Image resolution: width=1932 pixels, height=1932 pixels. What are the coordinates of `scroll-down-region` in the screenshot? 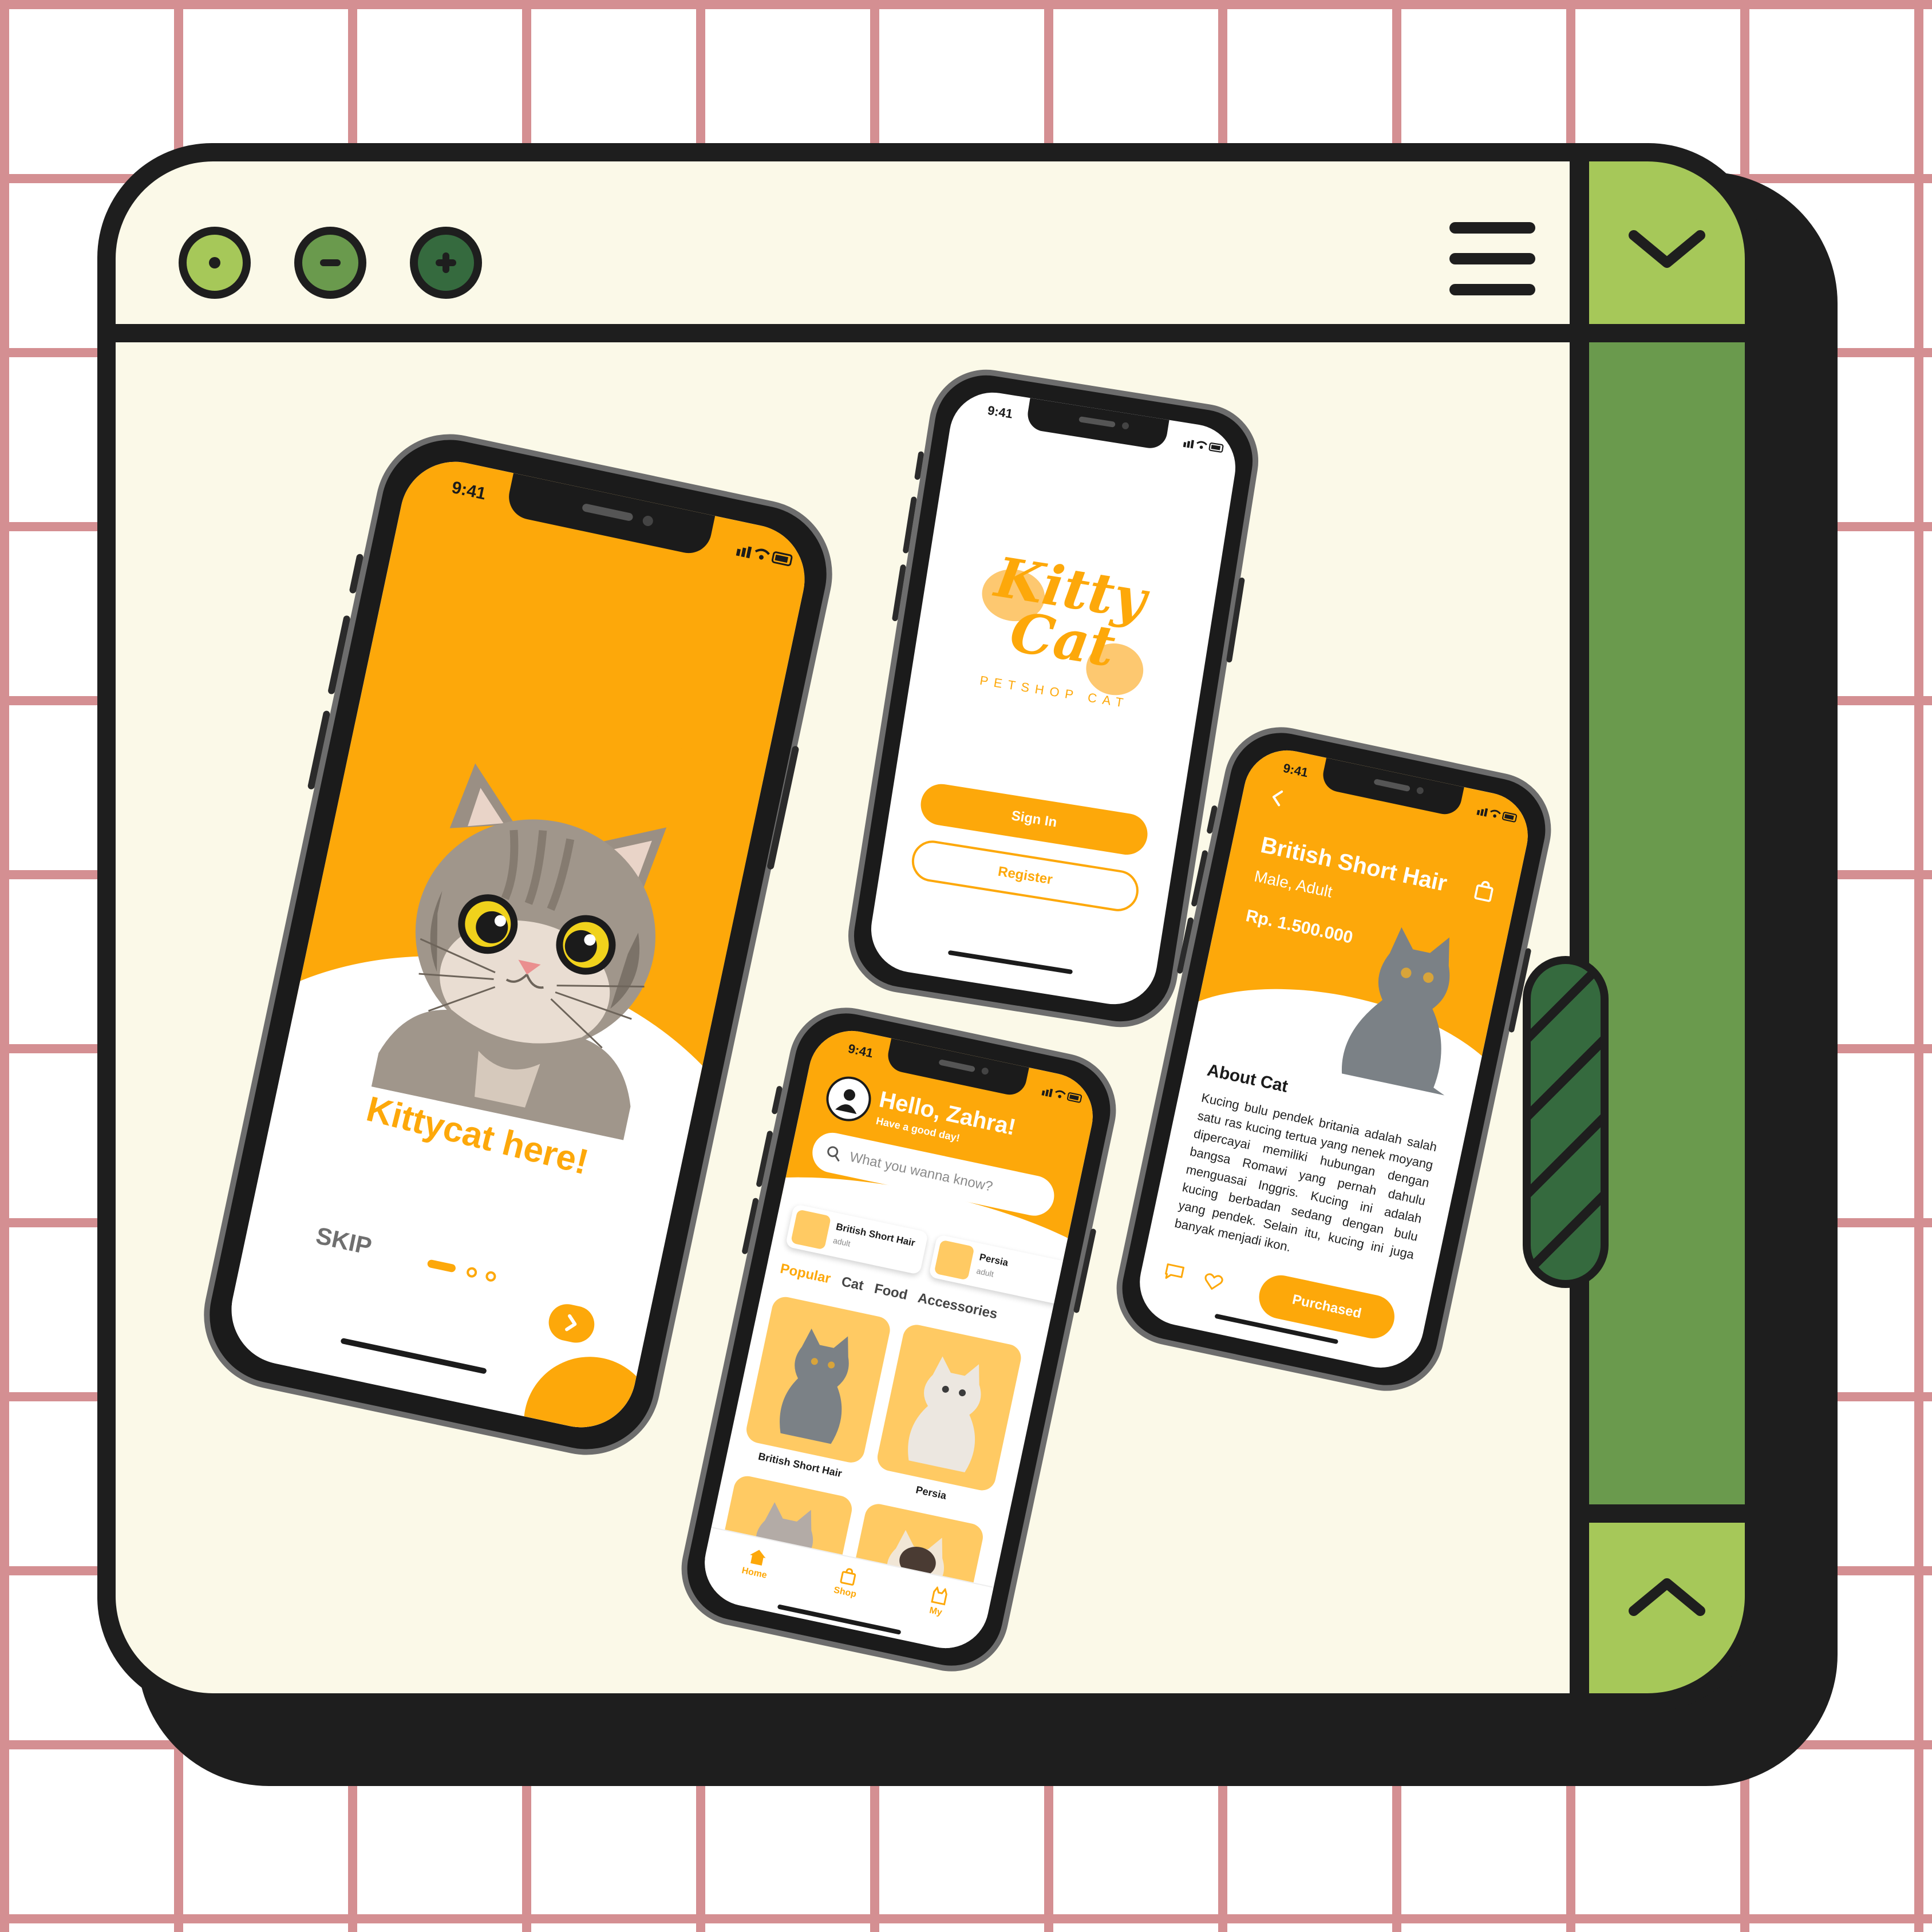 It's located at (1667, 1608).